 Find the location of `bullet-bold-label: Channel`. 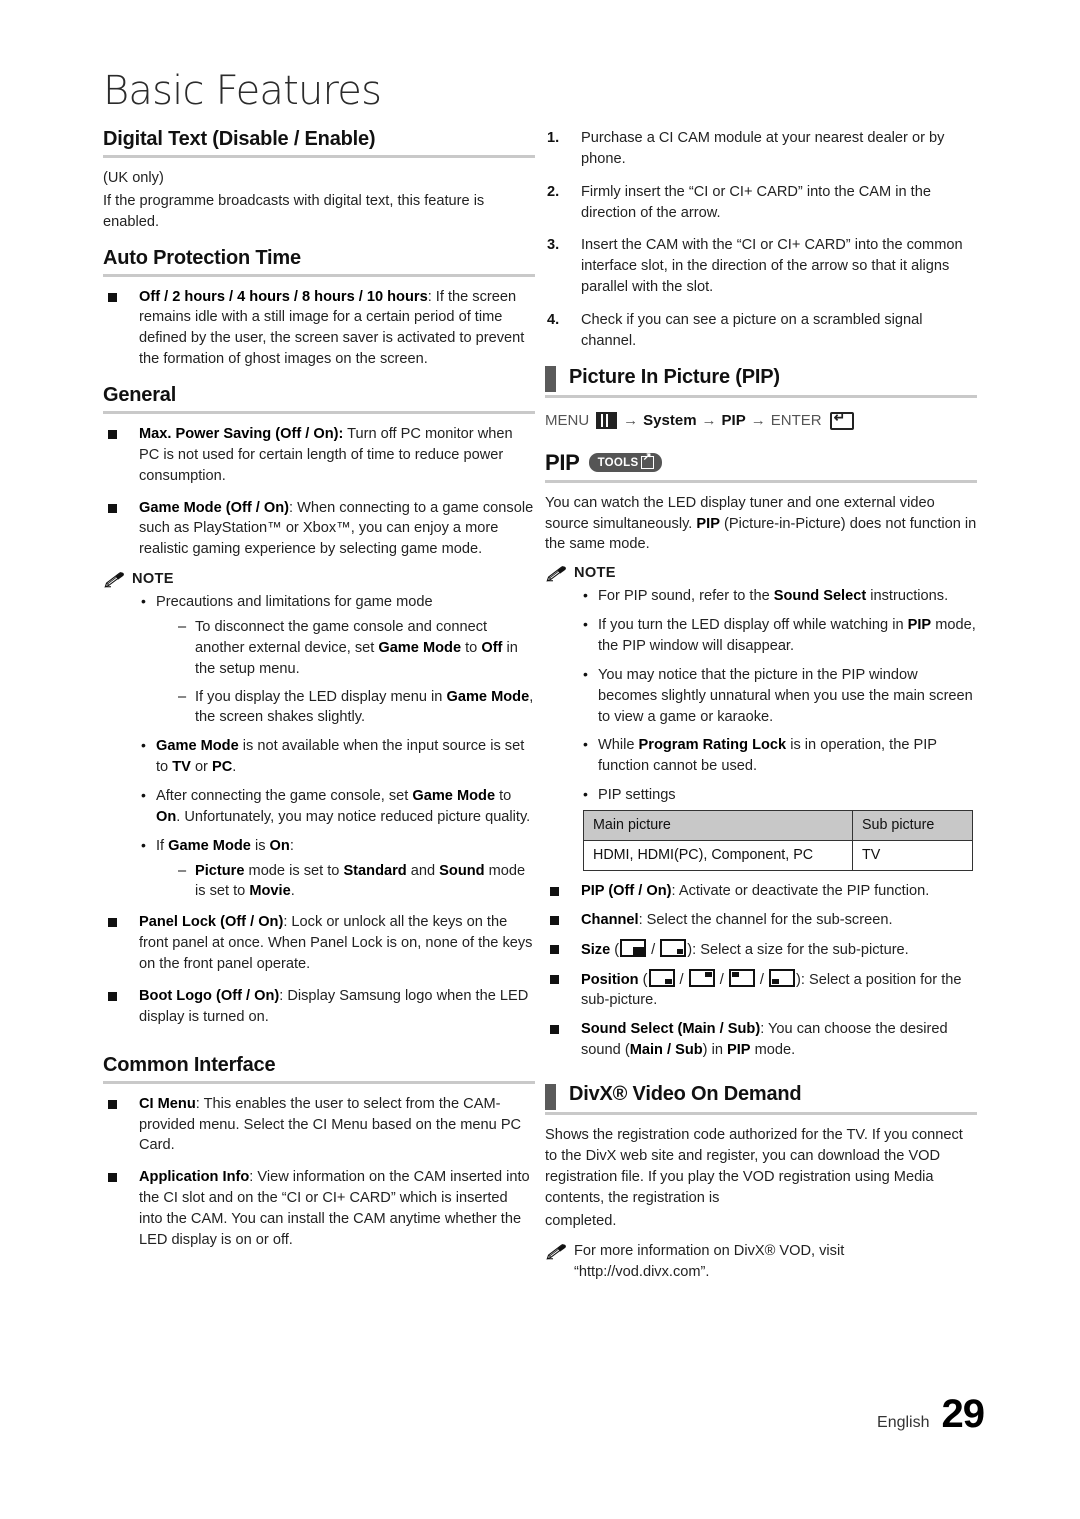

bullet-bold-label: Channel is located at coordinates (610, 919).